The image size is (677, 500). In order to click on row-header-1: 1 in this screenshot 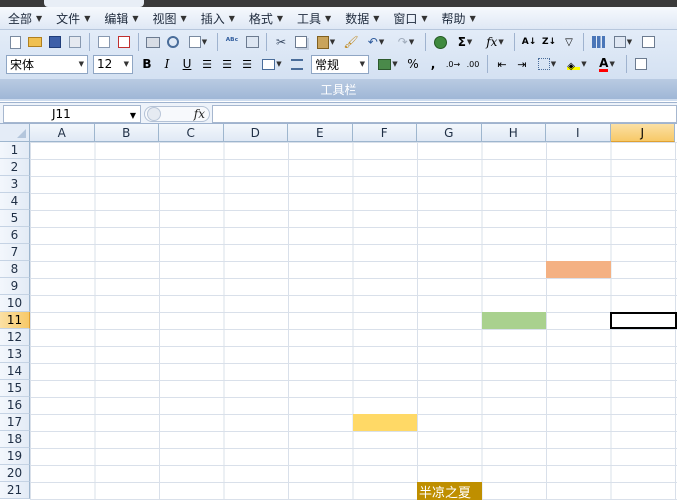, I will do `click(15, 150)`.